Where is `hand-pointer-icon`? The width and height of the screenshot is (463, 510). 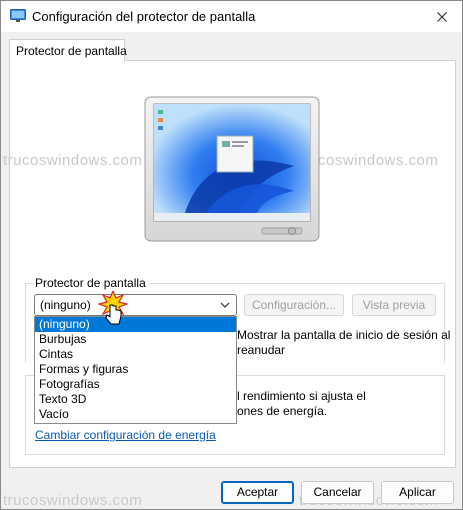
hand-pointer-icon is located at coordinates (113, 308).